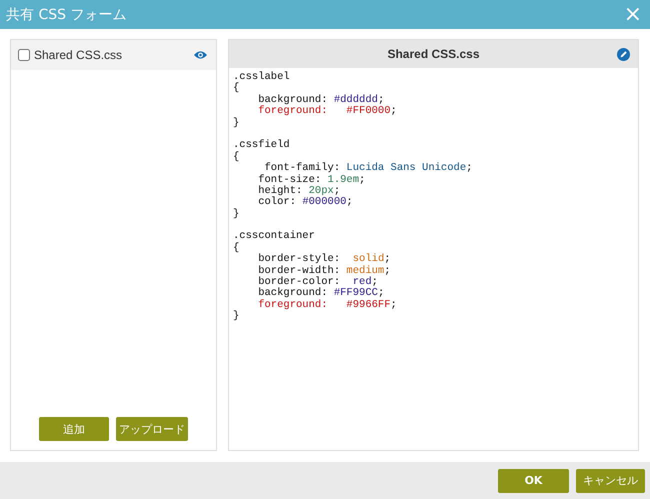  Describe the element at coordinates (200, 55) in the screenshot. I see `eye-icon` at that location.